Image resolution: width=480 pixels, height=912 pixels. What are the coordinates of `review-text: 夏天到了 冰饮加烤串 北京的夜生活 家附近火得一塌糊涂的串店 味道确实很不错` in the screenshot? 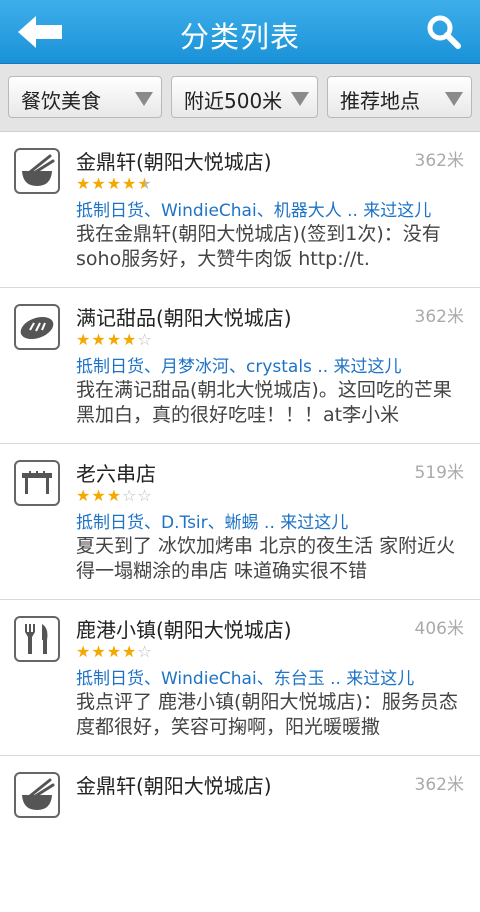 It's located at (266, 558).